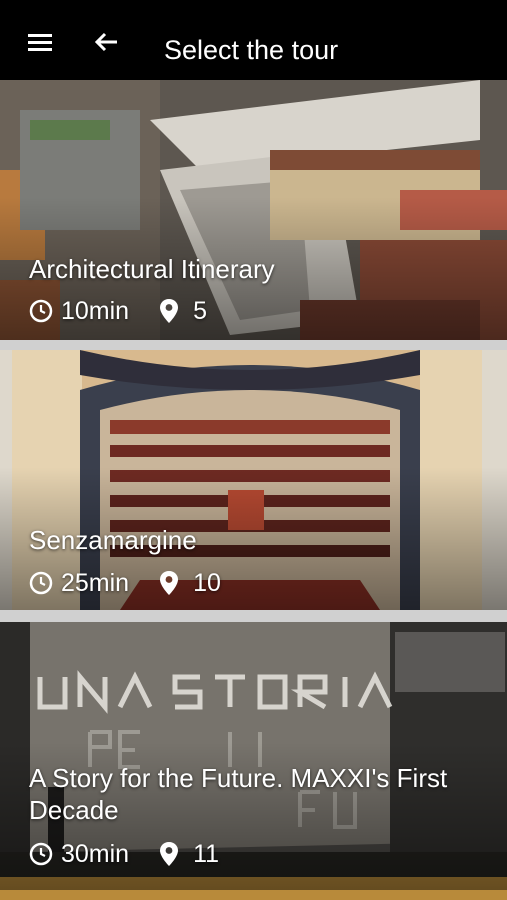  I want to click on tour-duration: 30min, so click(95, 854).